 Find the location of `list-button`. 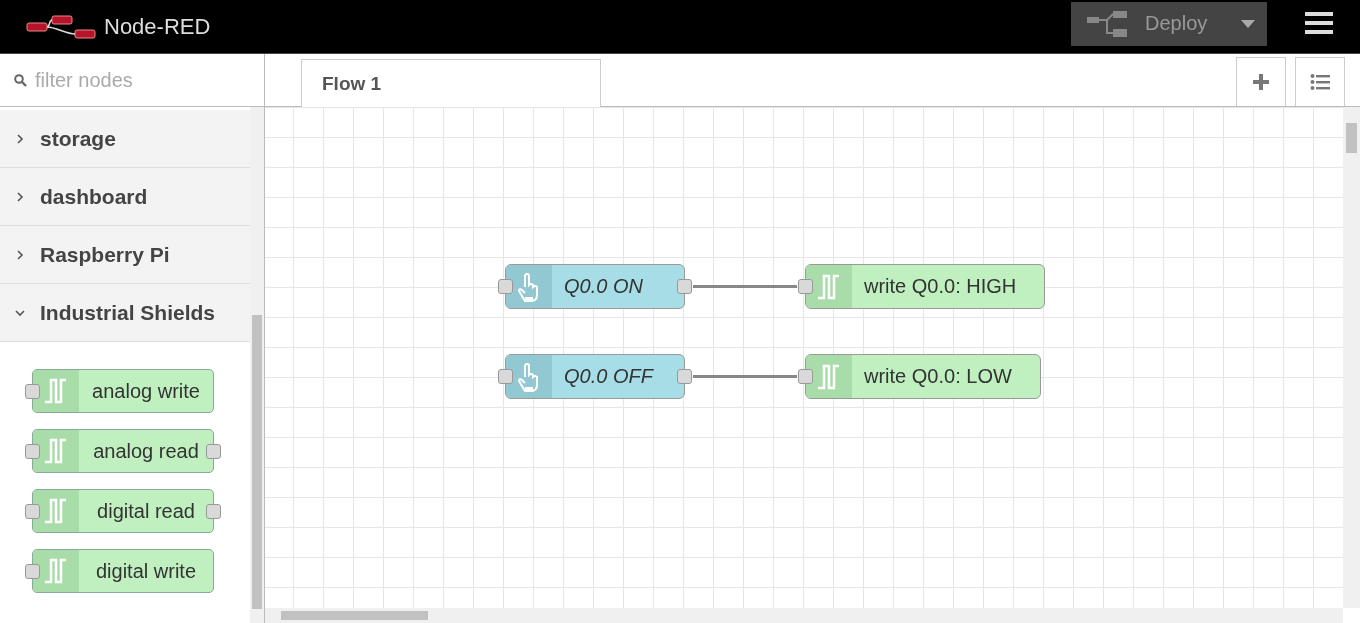

list-button is located at coordinates (1320, 81).